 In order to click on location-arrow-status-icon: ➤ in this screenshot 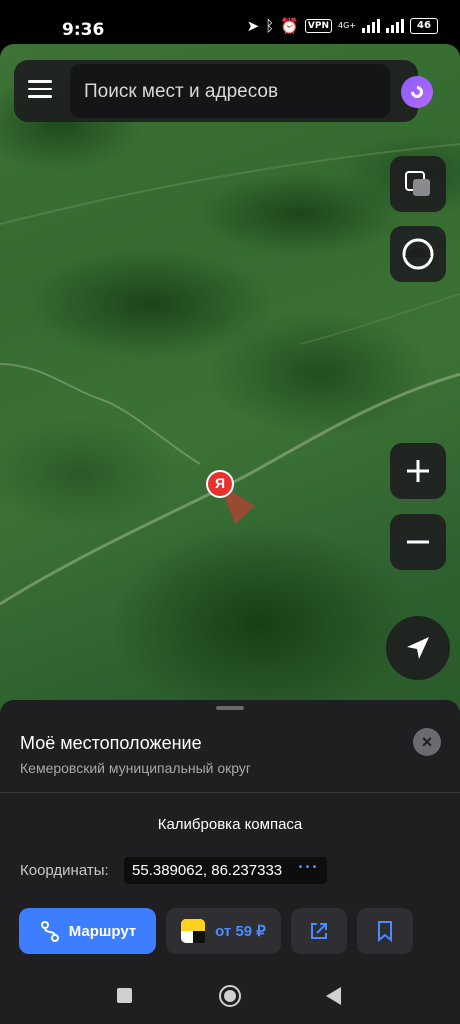, I will do `click(253, 26)`.